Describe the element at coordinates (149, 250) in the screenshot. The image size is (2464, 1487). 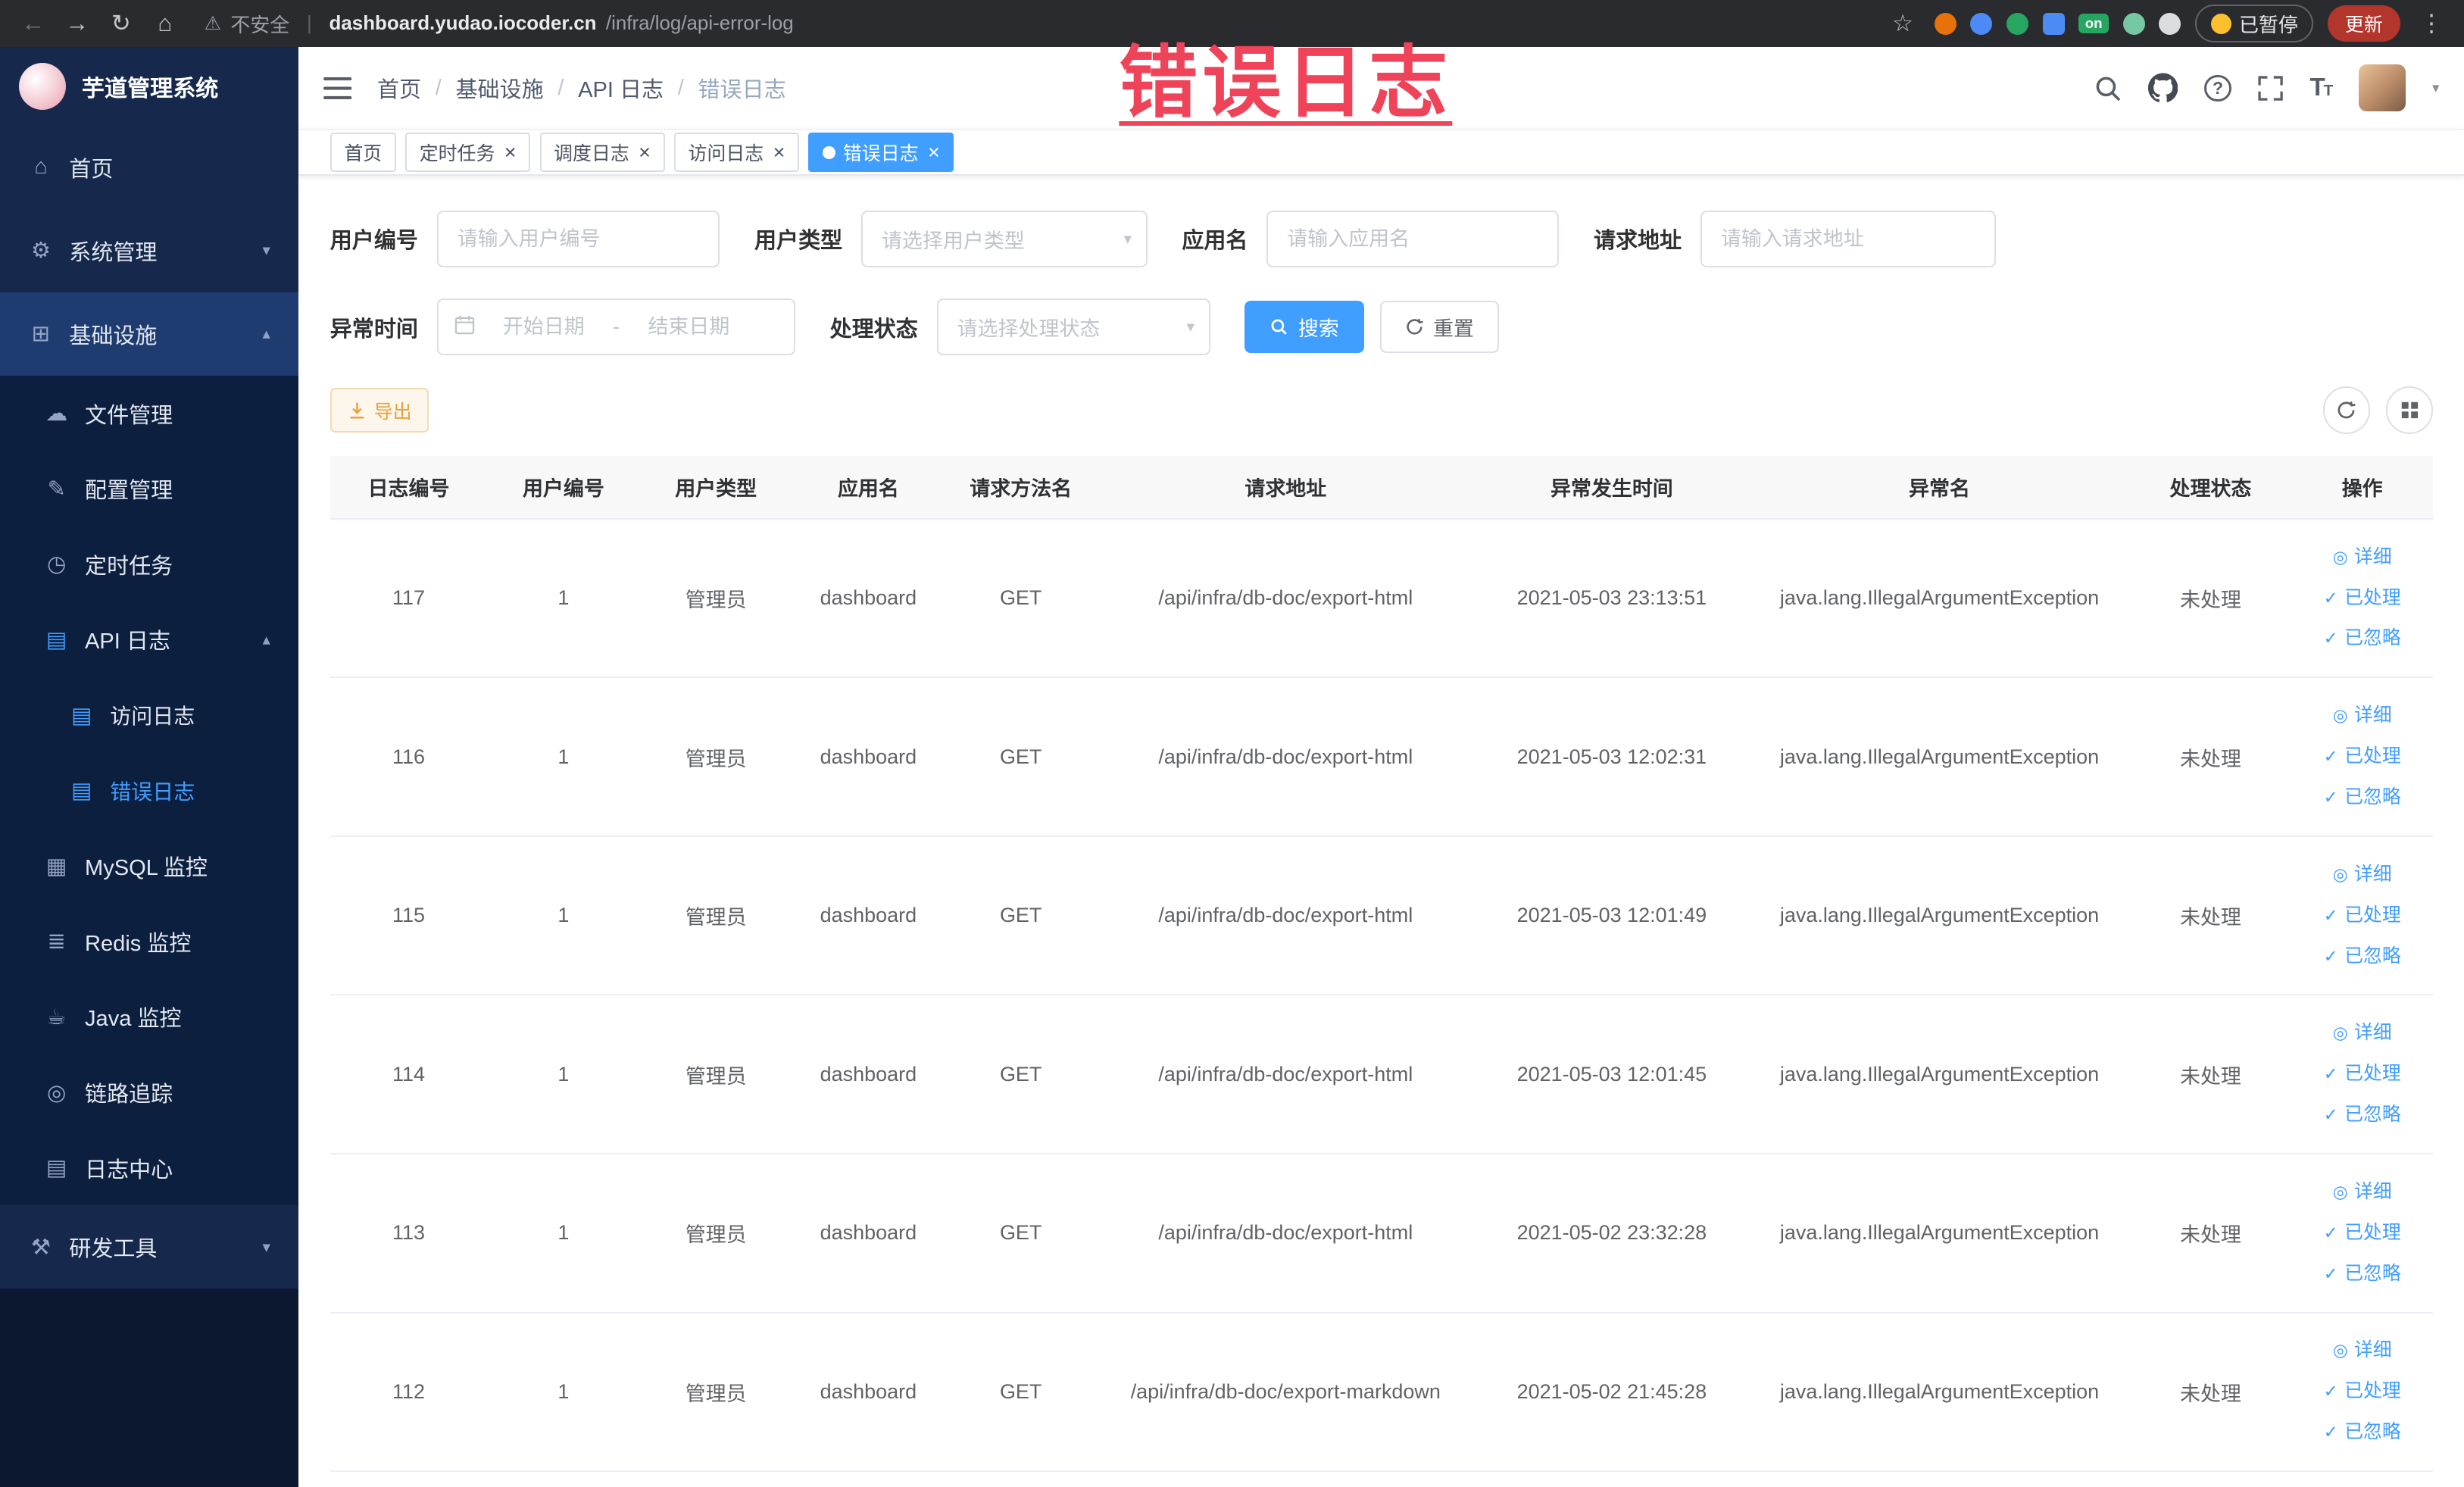
I see `sidebar-item-system: ⚙ 系统管理 ▾` at that location.